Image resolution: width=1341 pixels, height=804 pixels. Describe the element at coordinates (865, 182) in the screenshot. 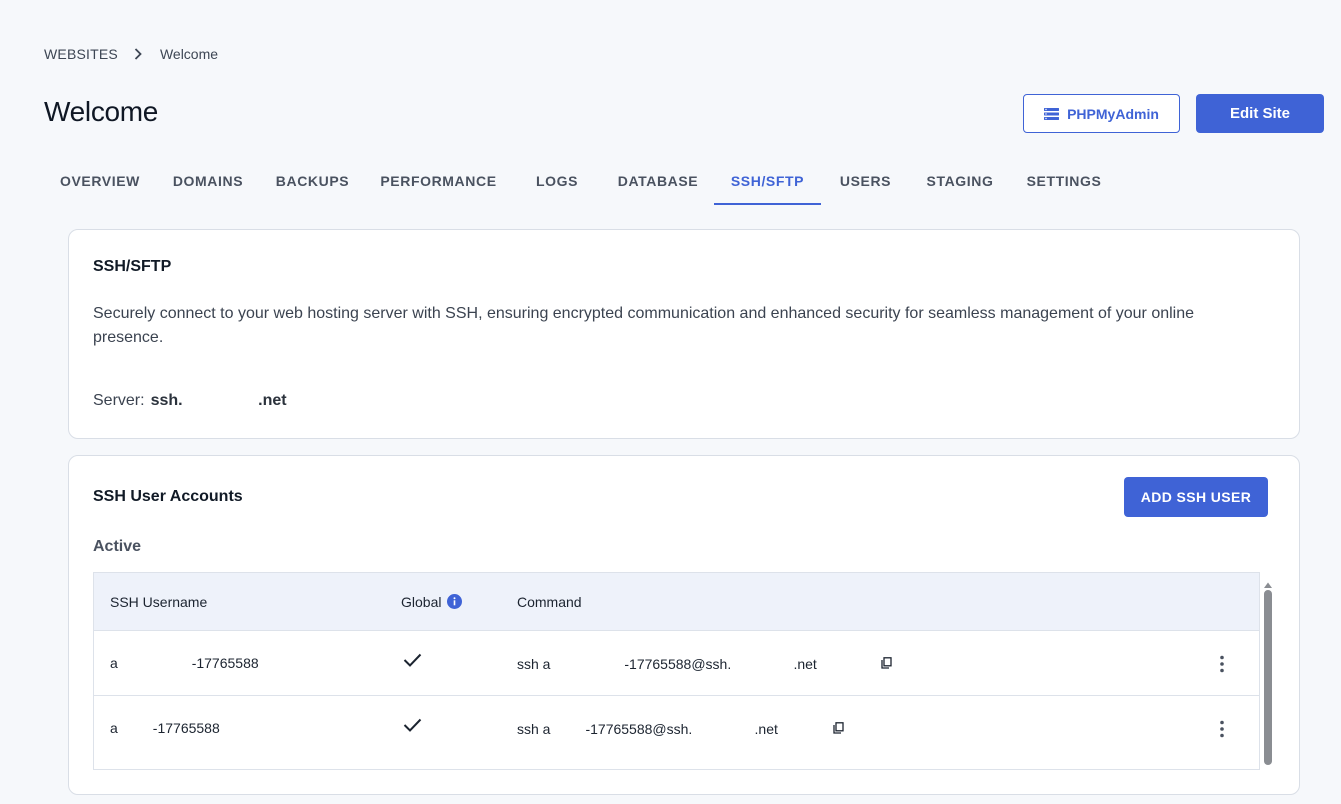

I see `tab-users: USERS` at that location.